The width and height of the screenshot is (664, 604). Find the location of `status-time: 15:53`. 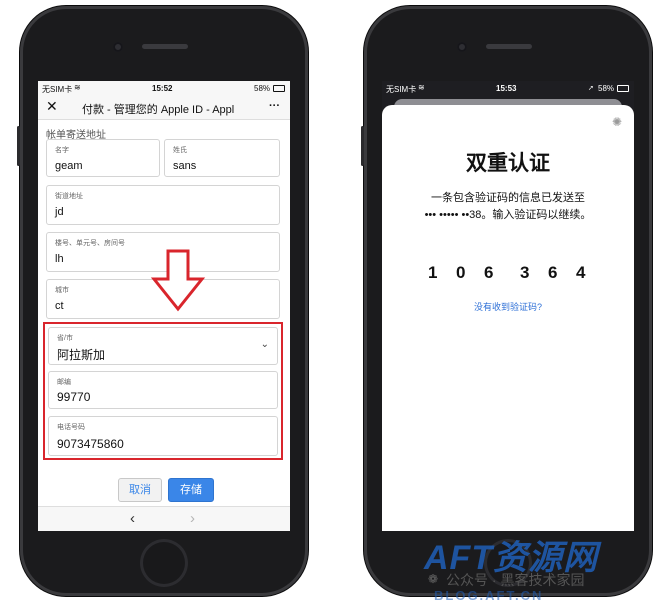

status-time: 15:53 is located at coordinates (506, 88).